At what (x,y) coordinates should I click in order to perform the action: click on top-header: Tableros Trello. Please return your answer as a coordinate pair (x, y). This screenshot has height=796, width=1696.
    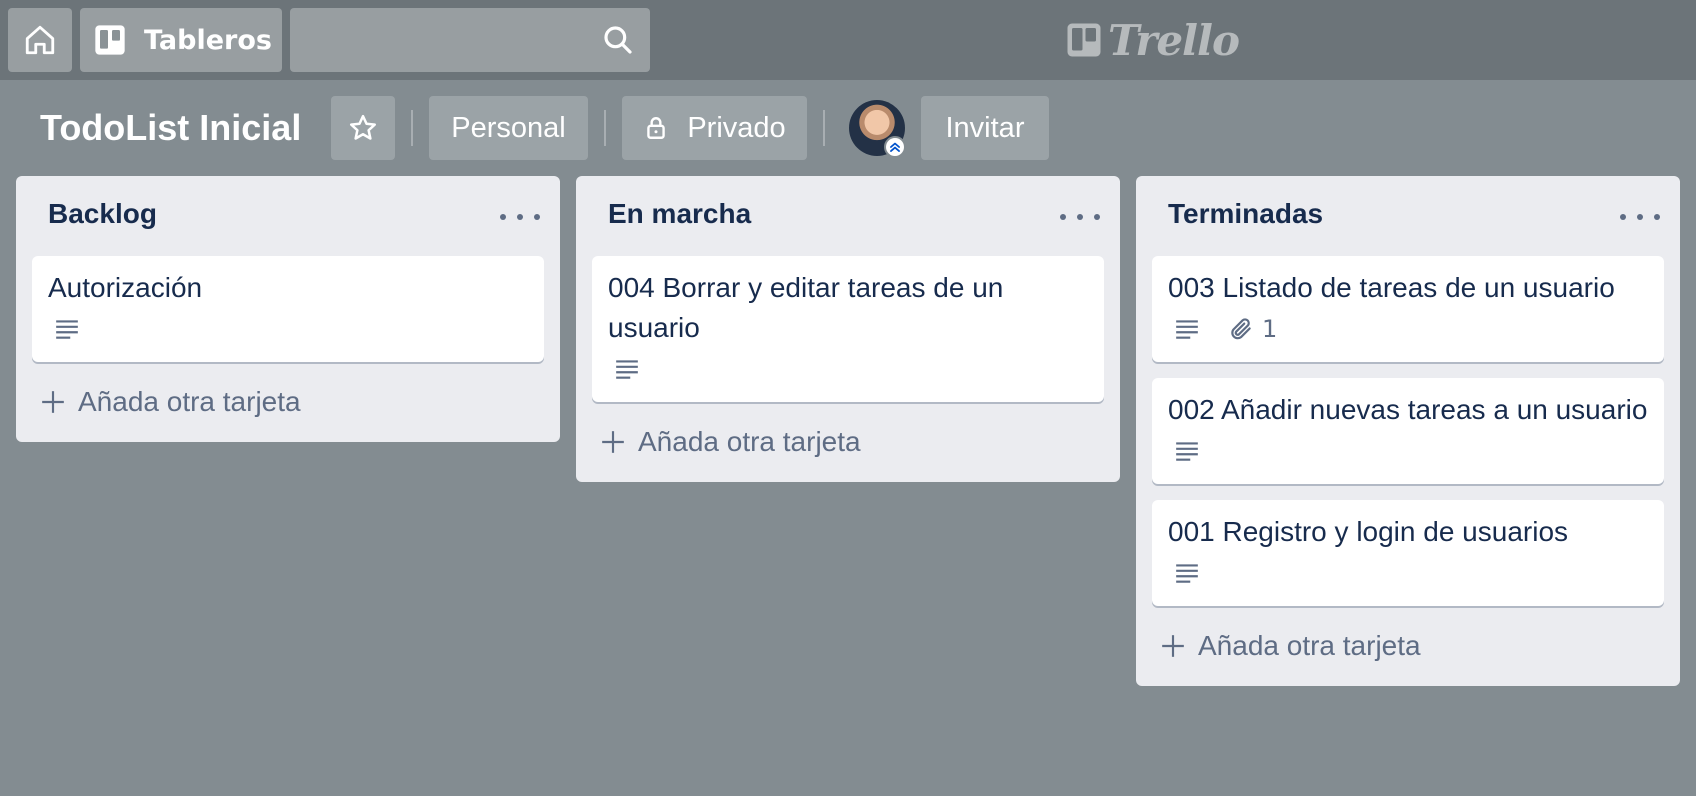
    Looking at the image, I should click on (848, 40).